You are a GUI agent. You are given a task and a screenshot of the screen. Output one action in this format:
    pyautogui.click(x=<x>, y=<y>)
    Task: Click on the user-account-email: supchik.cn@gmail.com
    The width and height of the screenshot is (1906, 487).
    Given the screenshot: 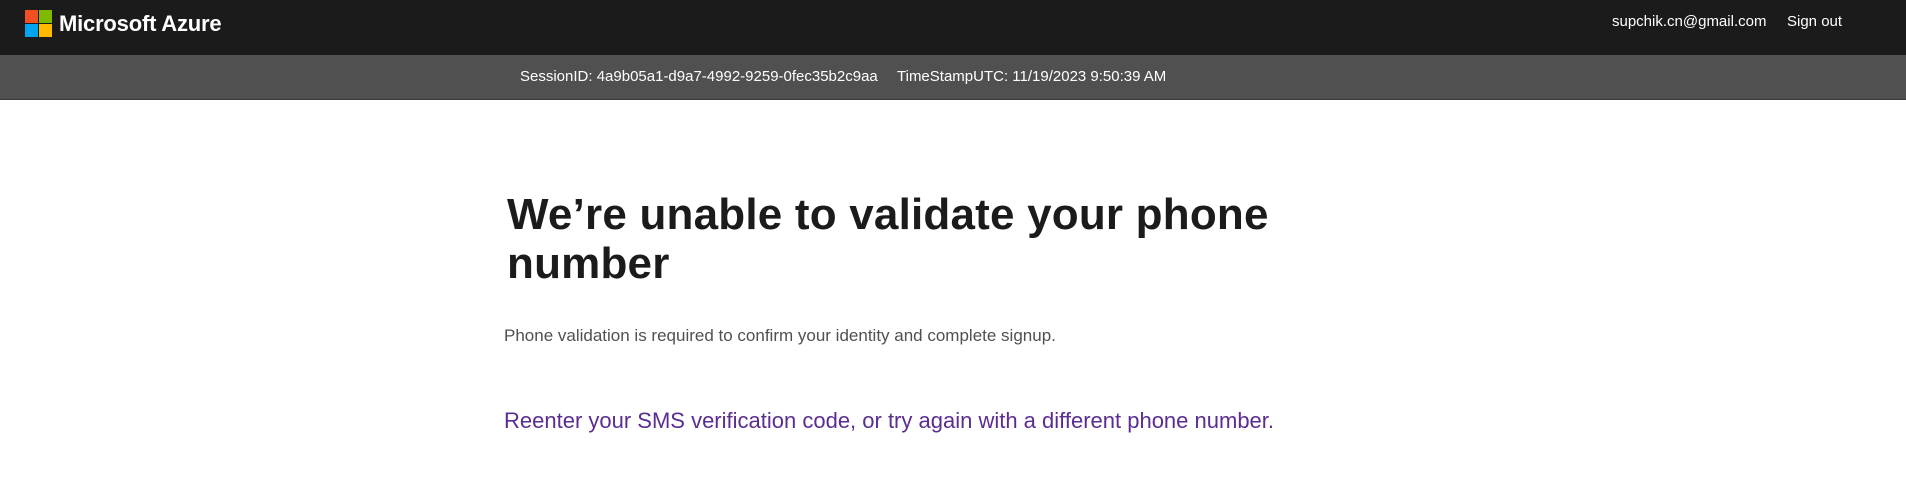 What is the action you would take?
    pyautogui.click(x=1689, y=21)
    